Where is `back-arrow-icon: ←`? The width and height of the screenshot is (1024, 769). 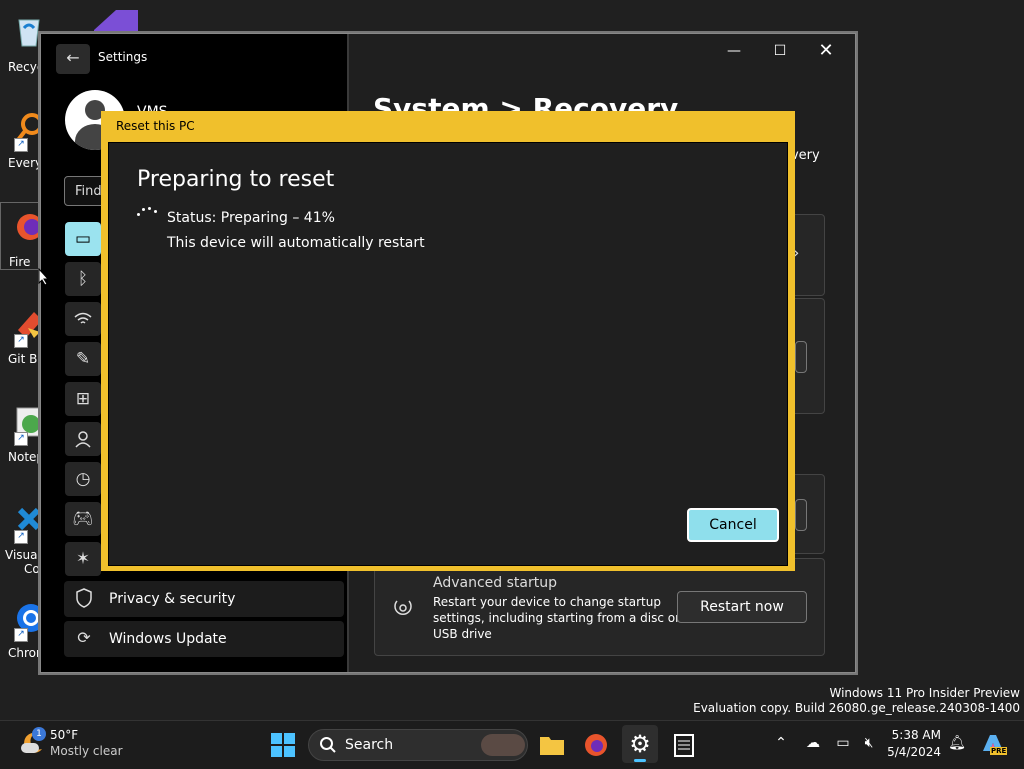 back-arrow-icon: ← is located at coordinates (73, 57).